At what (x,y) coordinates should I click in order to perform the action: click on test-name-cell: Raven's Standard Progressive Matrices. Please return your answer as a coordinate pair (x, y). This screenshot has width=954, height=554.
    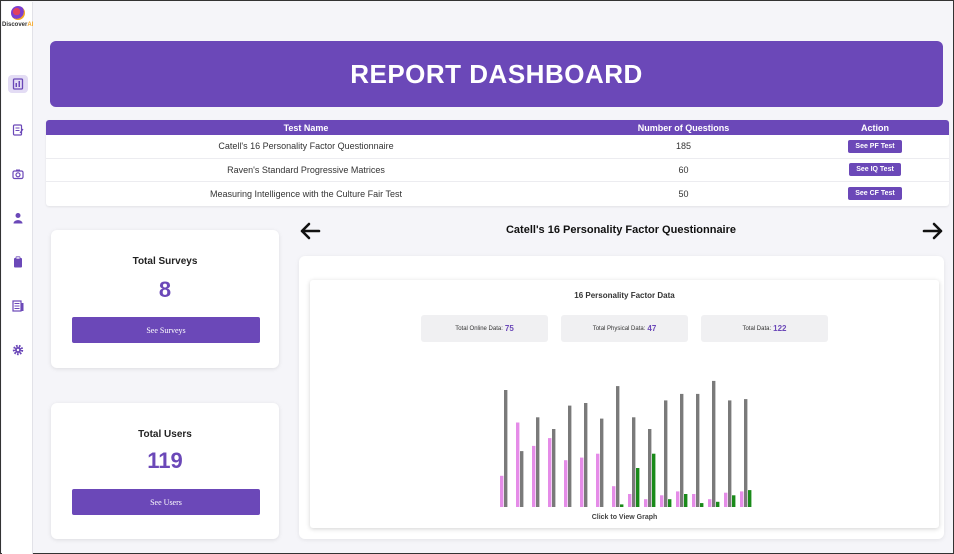
    Looking at the image, I should click on (306, 169).